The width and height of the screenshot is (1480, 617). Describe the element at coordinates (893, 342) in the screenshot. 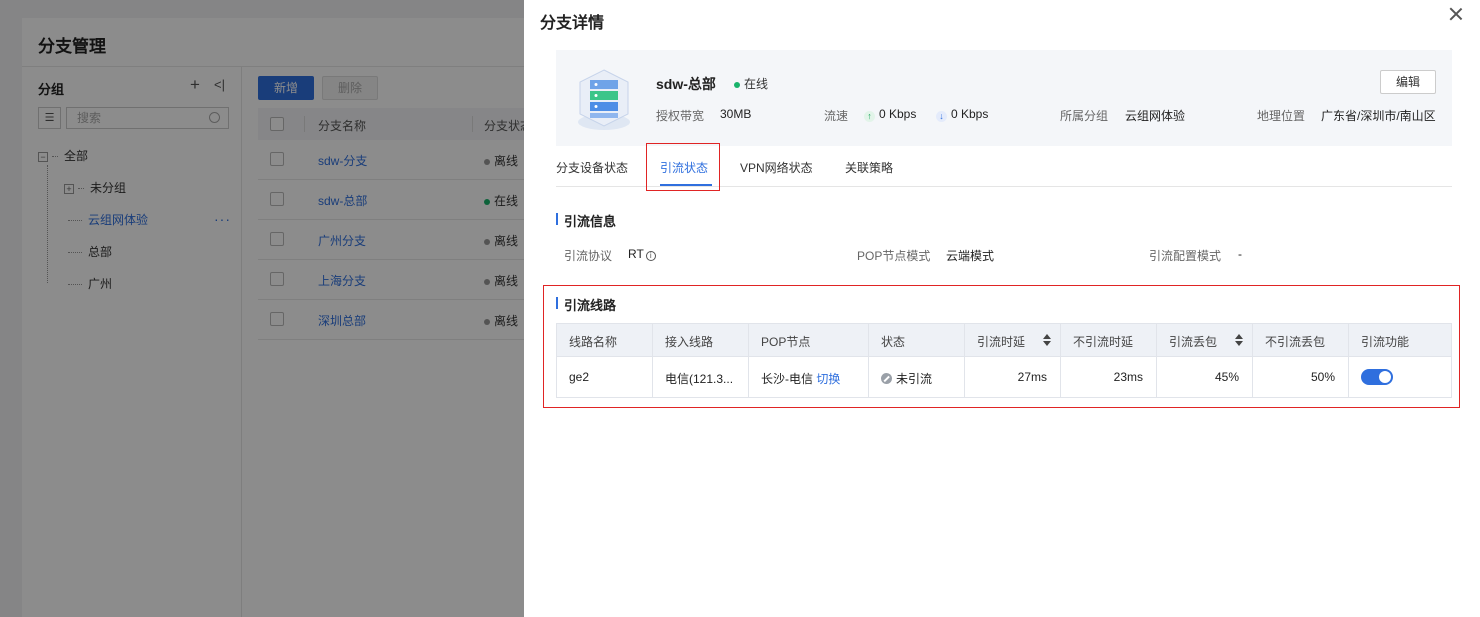

I see `column-status: 状态` at that location.